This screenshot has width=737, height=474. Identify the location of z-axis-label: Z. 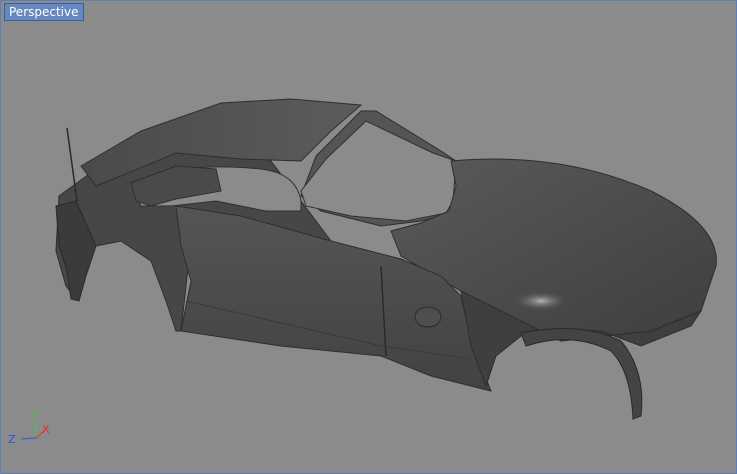
(12, 439).